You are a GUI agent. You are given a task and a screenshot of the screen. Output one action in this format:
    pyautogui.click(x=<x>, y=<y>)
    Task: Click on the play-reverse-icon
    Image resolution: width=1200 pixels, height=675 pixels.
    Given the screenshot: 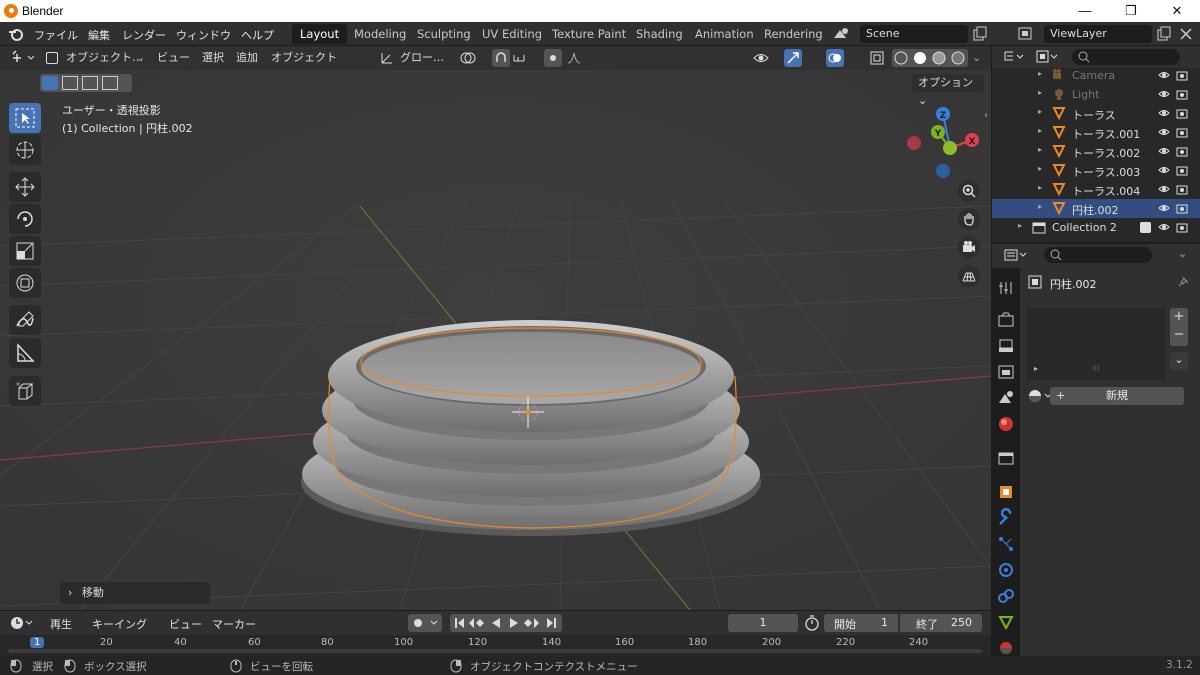 What is the action you would take?
    pyautogui.click(x=496, y=623)
    